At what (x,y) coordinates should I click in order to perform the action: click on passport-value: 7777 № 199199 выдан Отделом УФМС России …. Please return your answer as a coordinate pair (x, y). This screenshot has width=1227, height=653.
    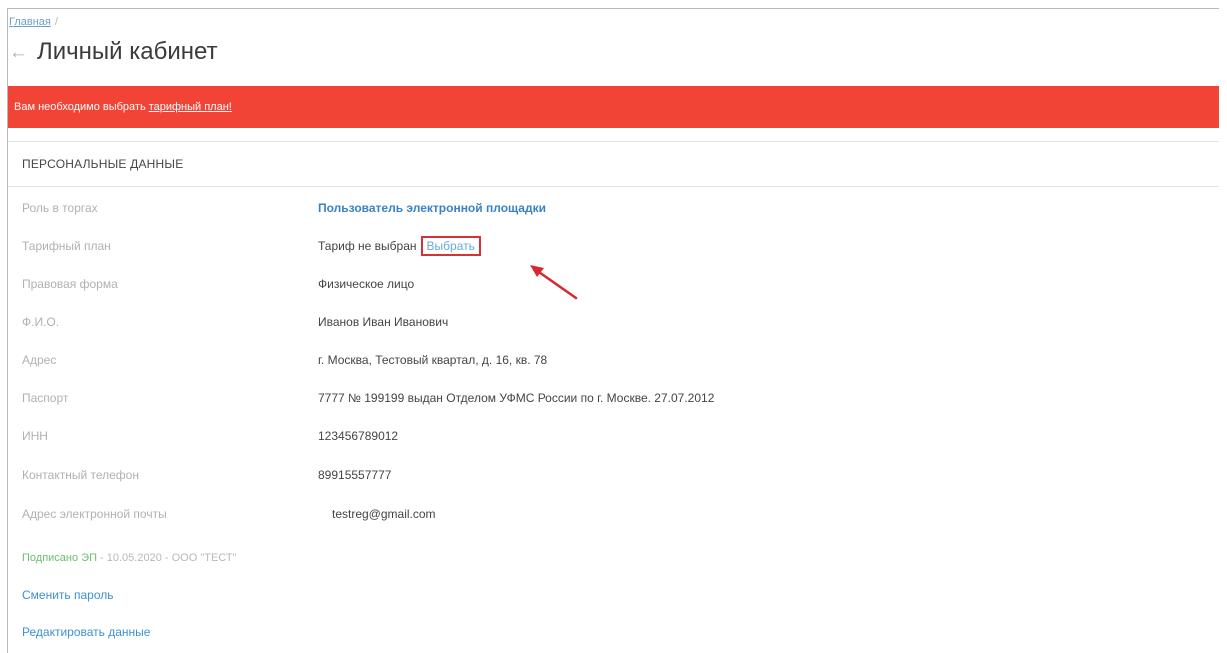
    Looking at the image, I should click on (516, 398).